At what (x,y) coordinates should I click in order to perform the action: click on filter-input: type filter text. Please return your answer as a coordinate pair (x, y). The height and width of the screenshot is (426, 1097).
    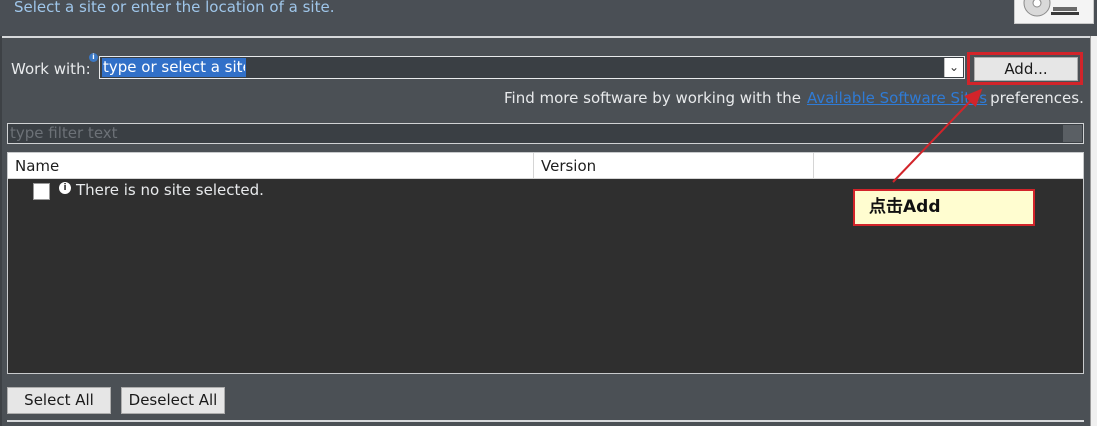
    Looking at the image, I should click on (64, 133).